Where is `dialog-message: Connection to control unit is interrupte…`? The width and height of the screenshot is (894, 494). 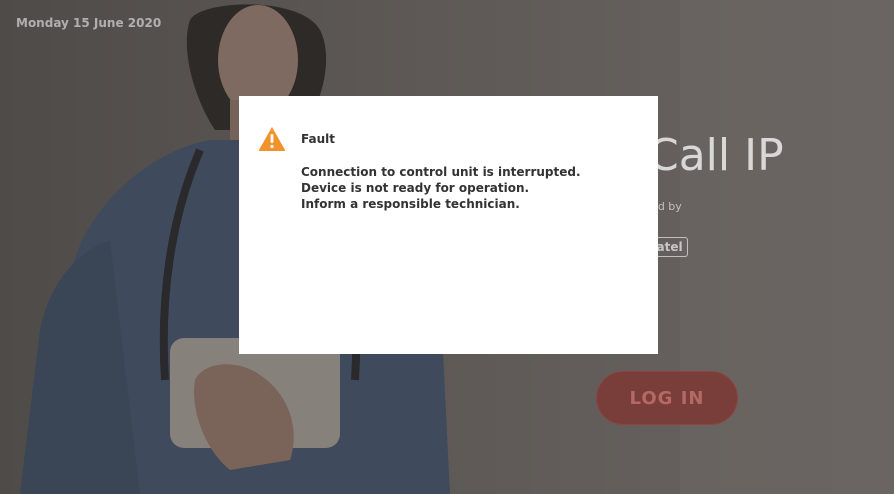
dialog-message: Connection to control unit is interrupte… is located at coordinates (441, 188).